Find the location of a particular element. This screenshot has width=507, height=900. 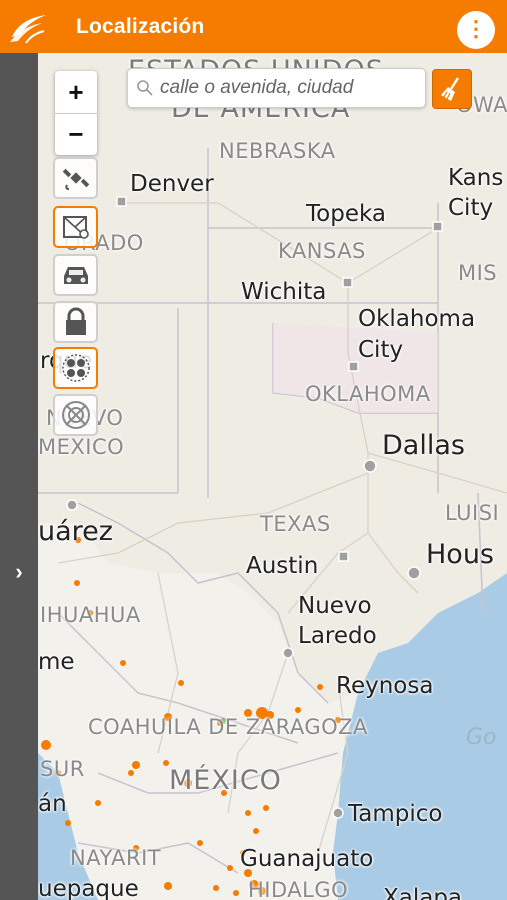

page-title: Localización is located at coordinates (140, 26).